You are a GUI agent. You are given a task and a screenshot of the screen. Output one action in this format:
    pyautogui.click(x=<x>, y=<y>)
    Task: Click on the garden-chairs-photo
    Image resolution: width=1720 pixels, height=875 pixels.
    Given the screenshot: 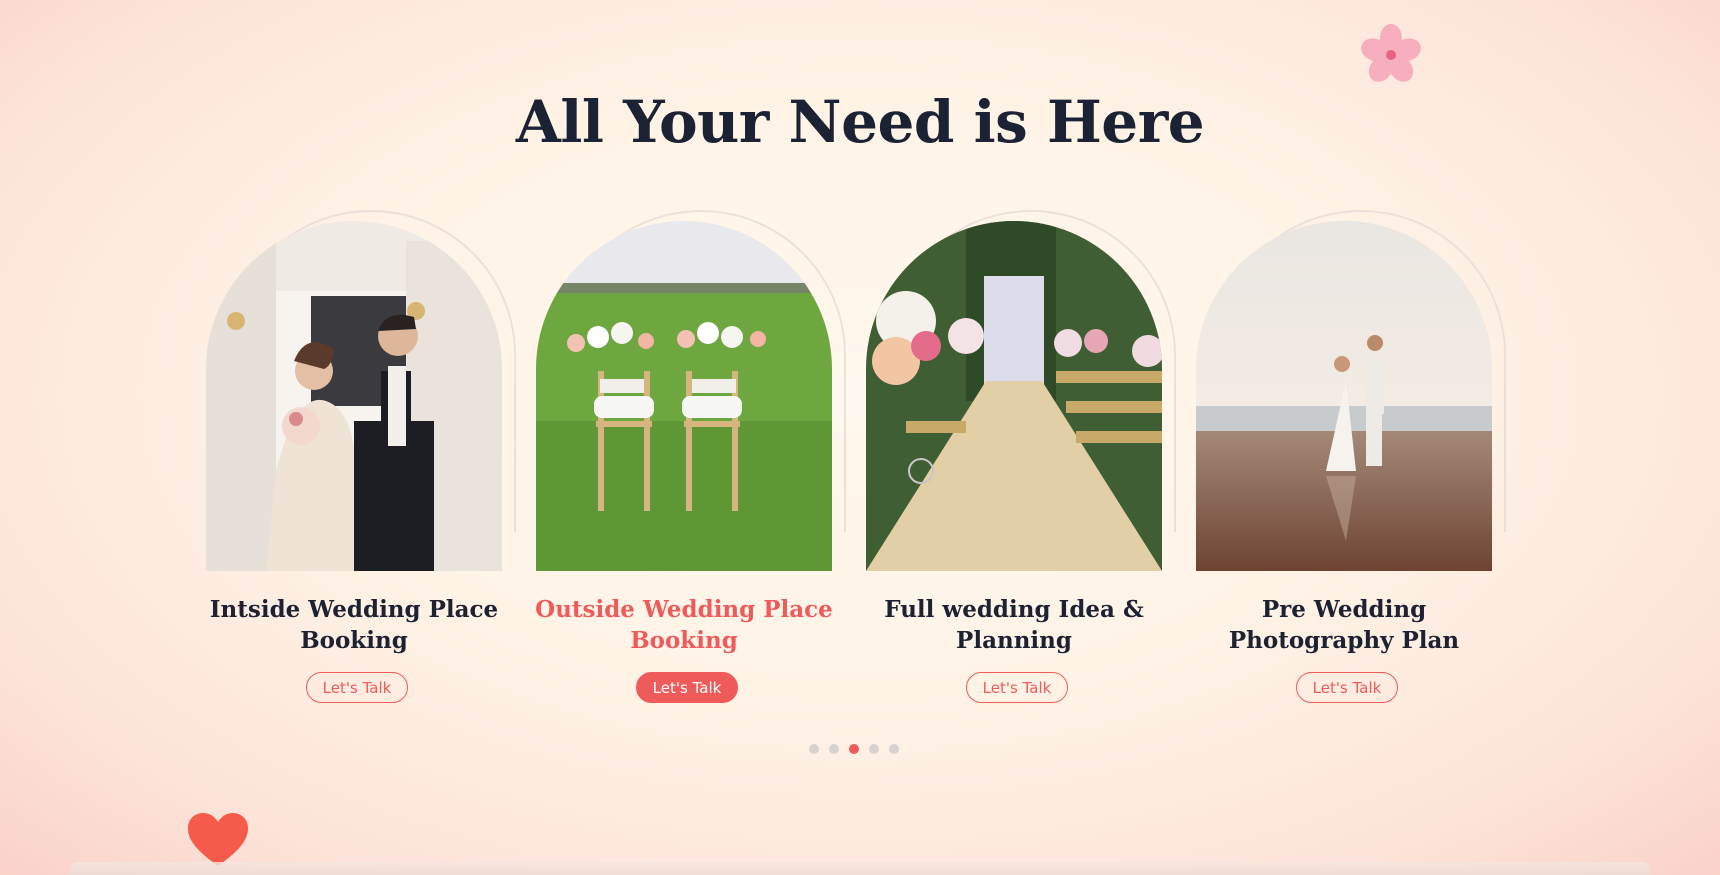 What is the action you would take?
    pyautogui.click(x=684, y=396)
    